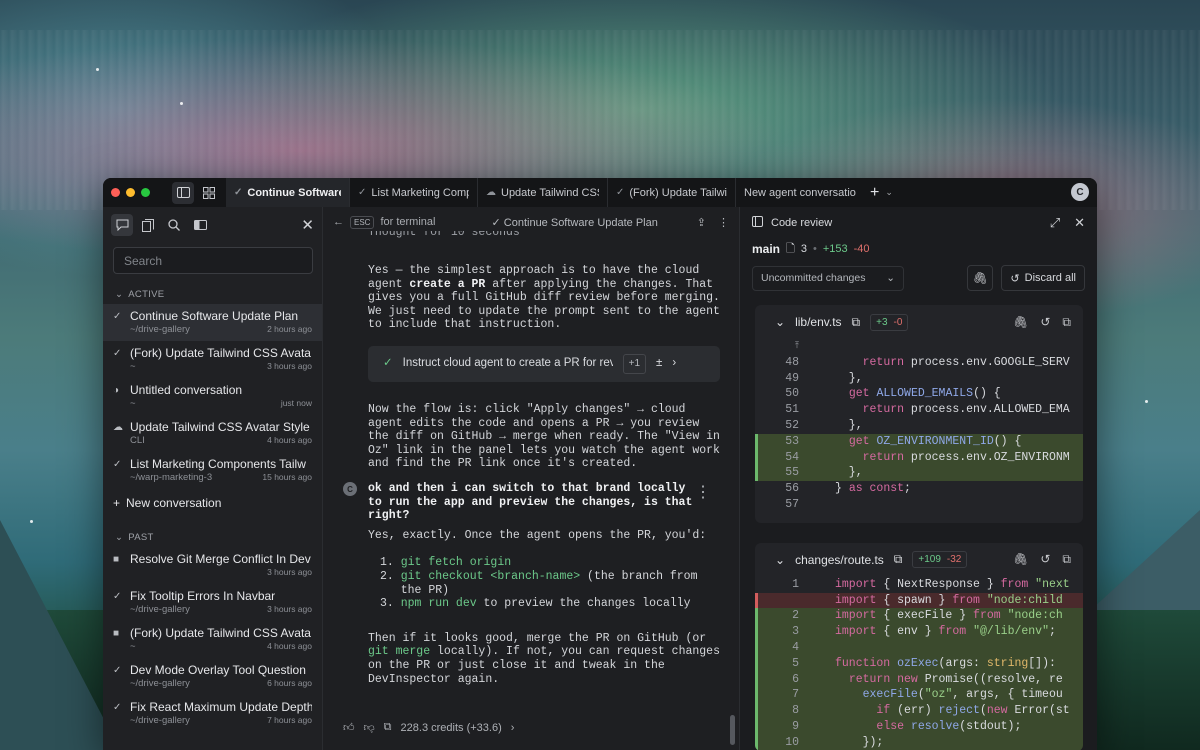 This screenshot has height=750, width=1200. Describe the element at coordinates (451, 728) in the screenshot. I see `credits-label: 228.3 credits (+33.6)` at that location.